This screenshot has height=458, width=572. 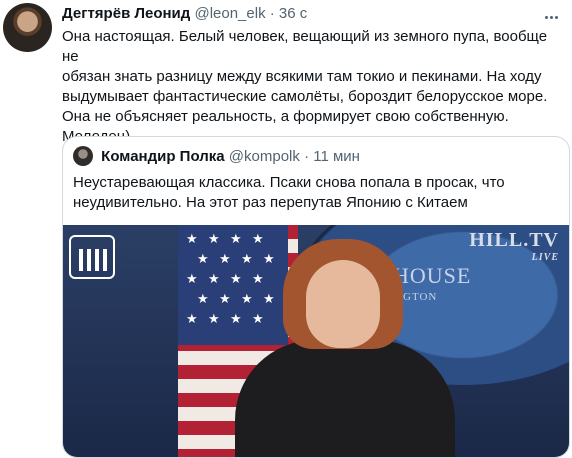 What do you see at coordinates (83, 156) in the screenshot?
I see `quoted-author-avatar` at bounding box center [83, 156].